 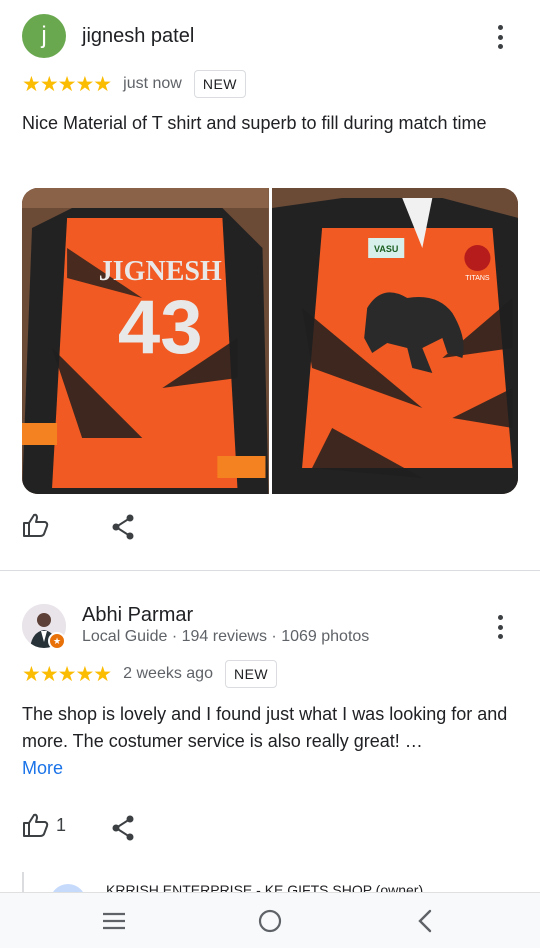 What do you see at coordinates (160, 271) in the screenshot?
I see `jersey-name-text: JIGNESH` at bounding box center [160, 271].